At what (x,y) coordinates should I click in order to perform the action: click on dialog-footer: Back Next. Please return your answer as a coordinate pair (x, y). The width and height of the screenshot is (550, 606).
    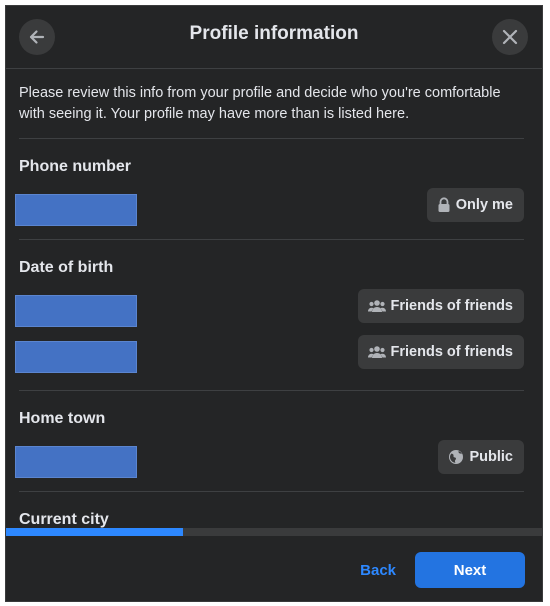
    Looking at the image, I should click on (274, 568).